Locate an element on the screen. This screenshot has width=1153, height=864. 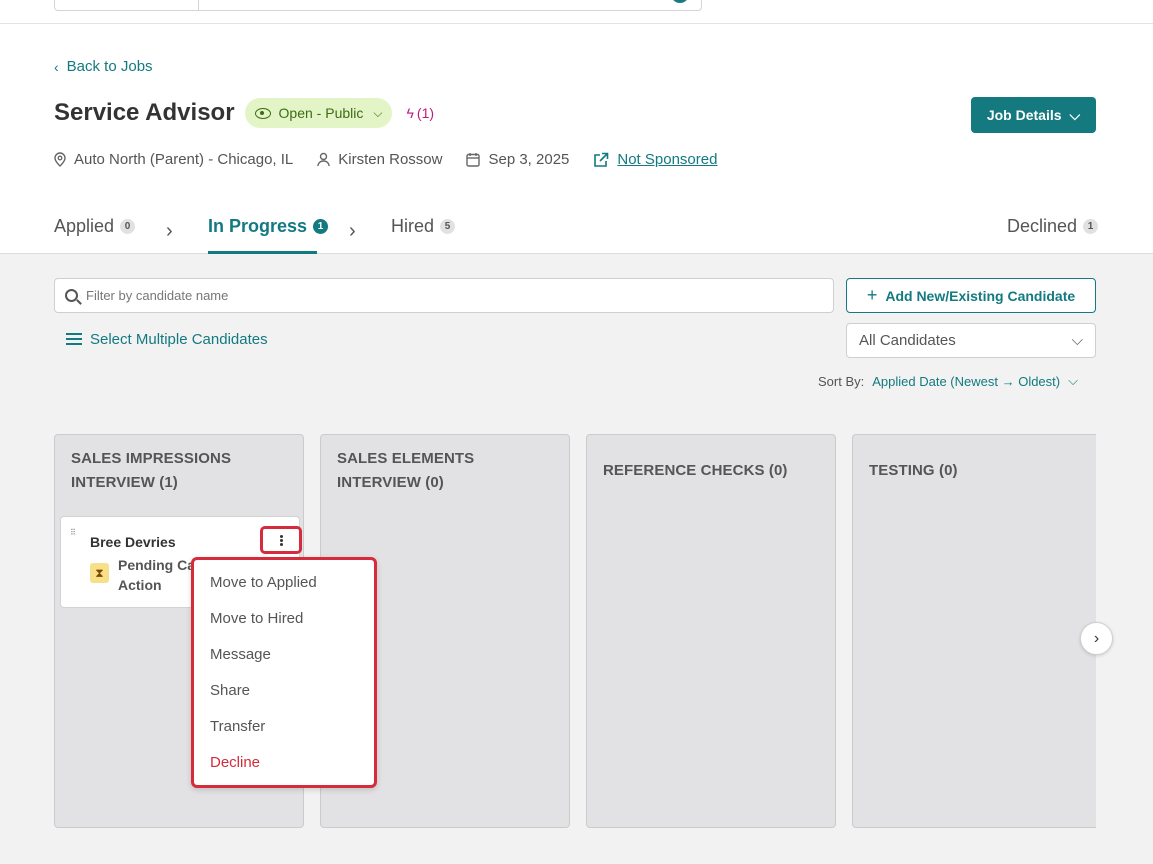
scroll-columns-right-button: › is located at coordinates (1096, 638).